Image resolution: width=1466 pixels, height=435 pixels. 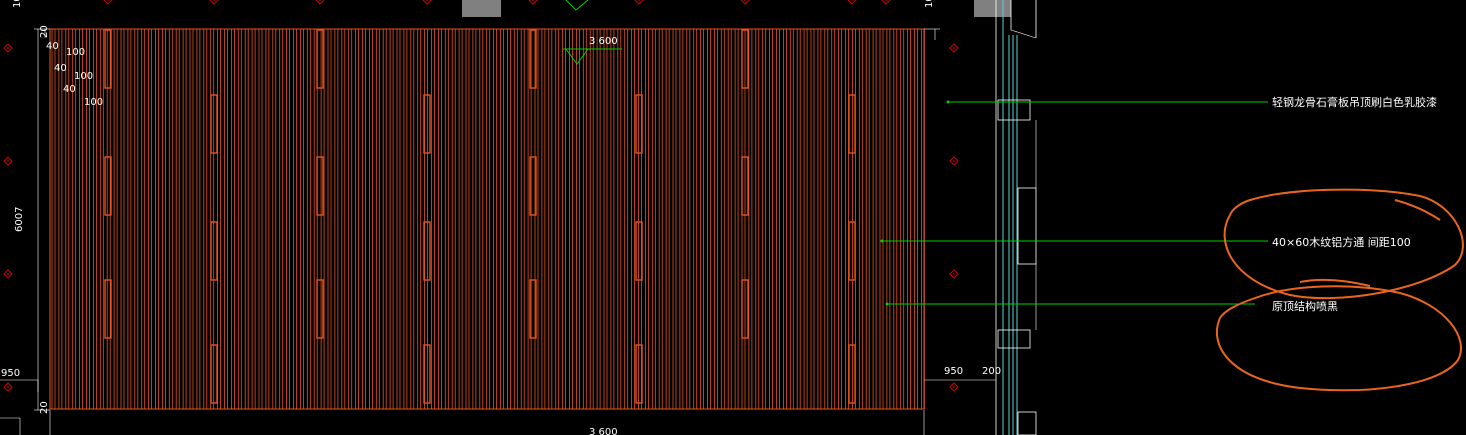 What do you see at coordinates (83, 76) in the screenshot?
I see `dim-spacing-100-b: 100` at bounding box center [83, 76].